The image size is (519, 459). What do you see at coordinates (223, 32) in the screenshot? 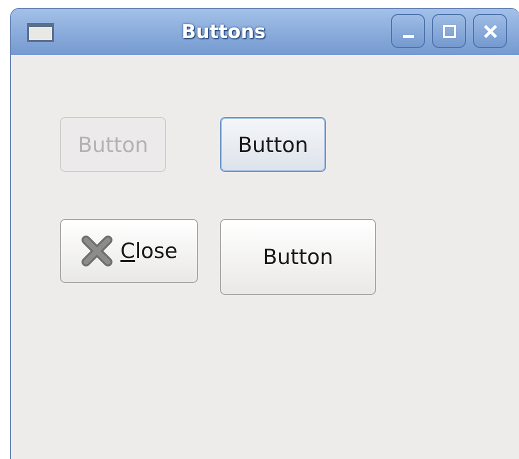
I see `window-title: Buttons` at bounding box center [223, 32].